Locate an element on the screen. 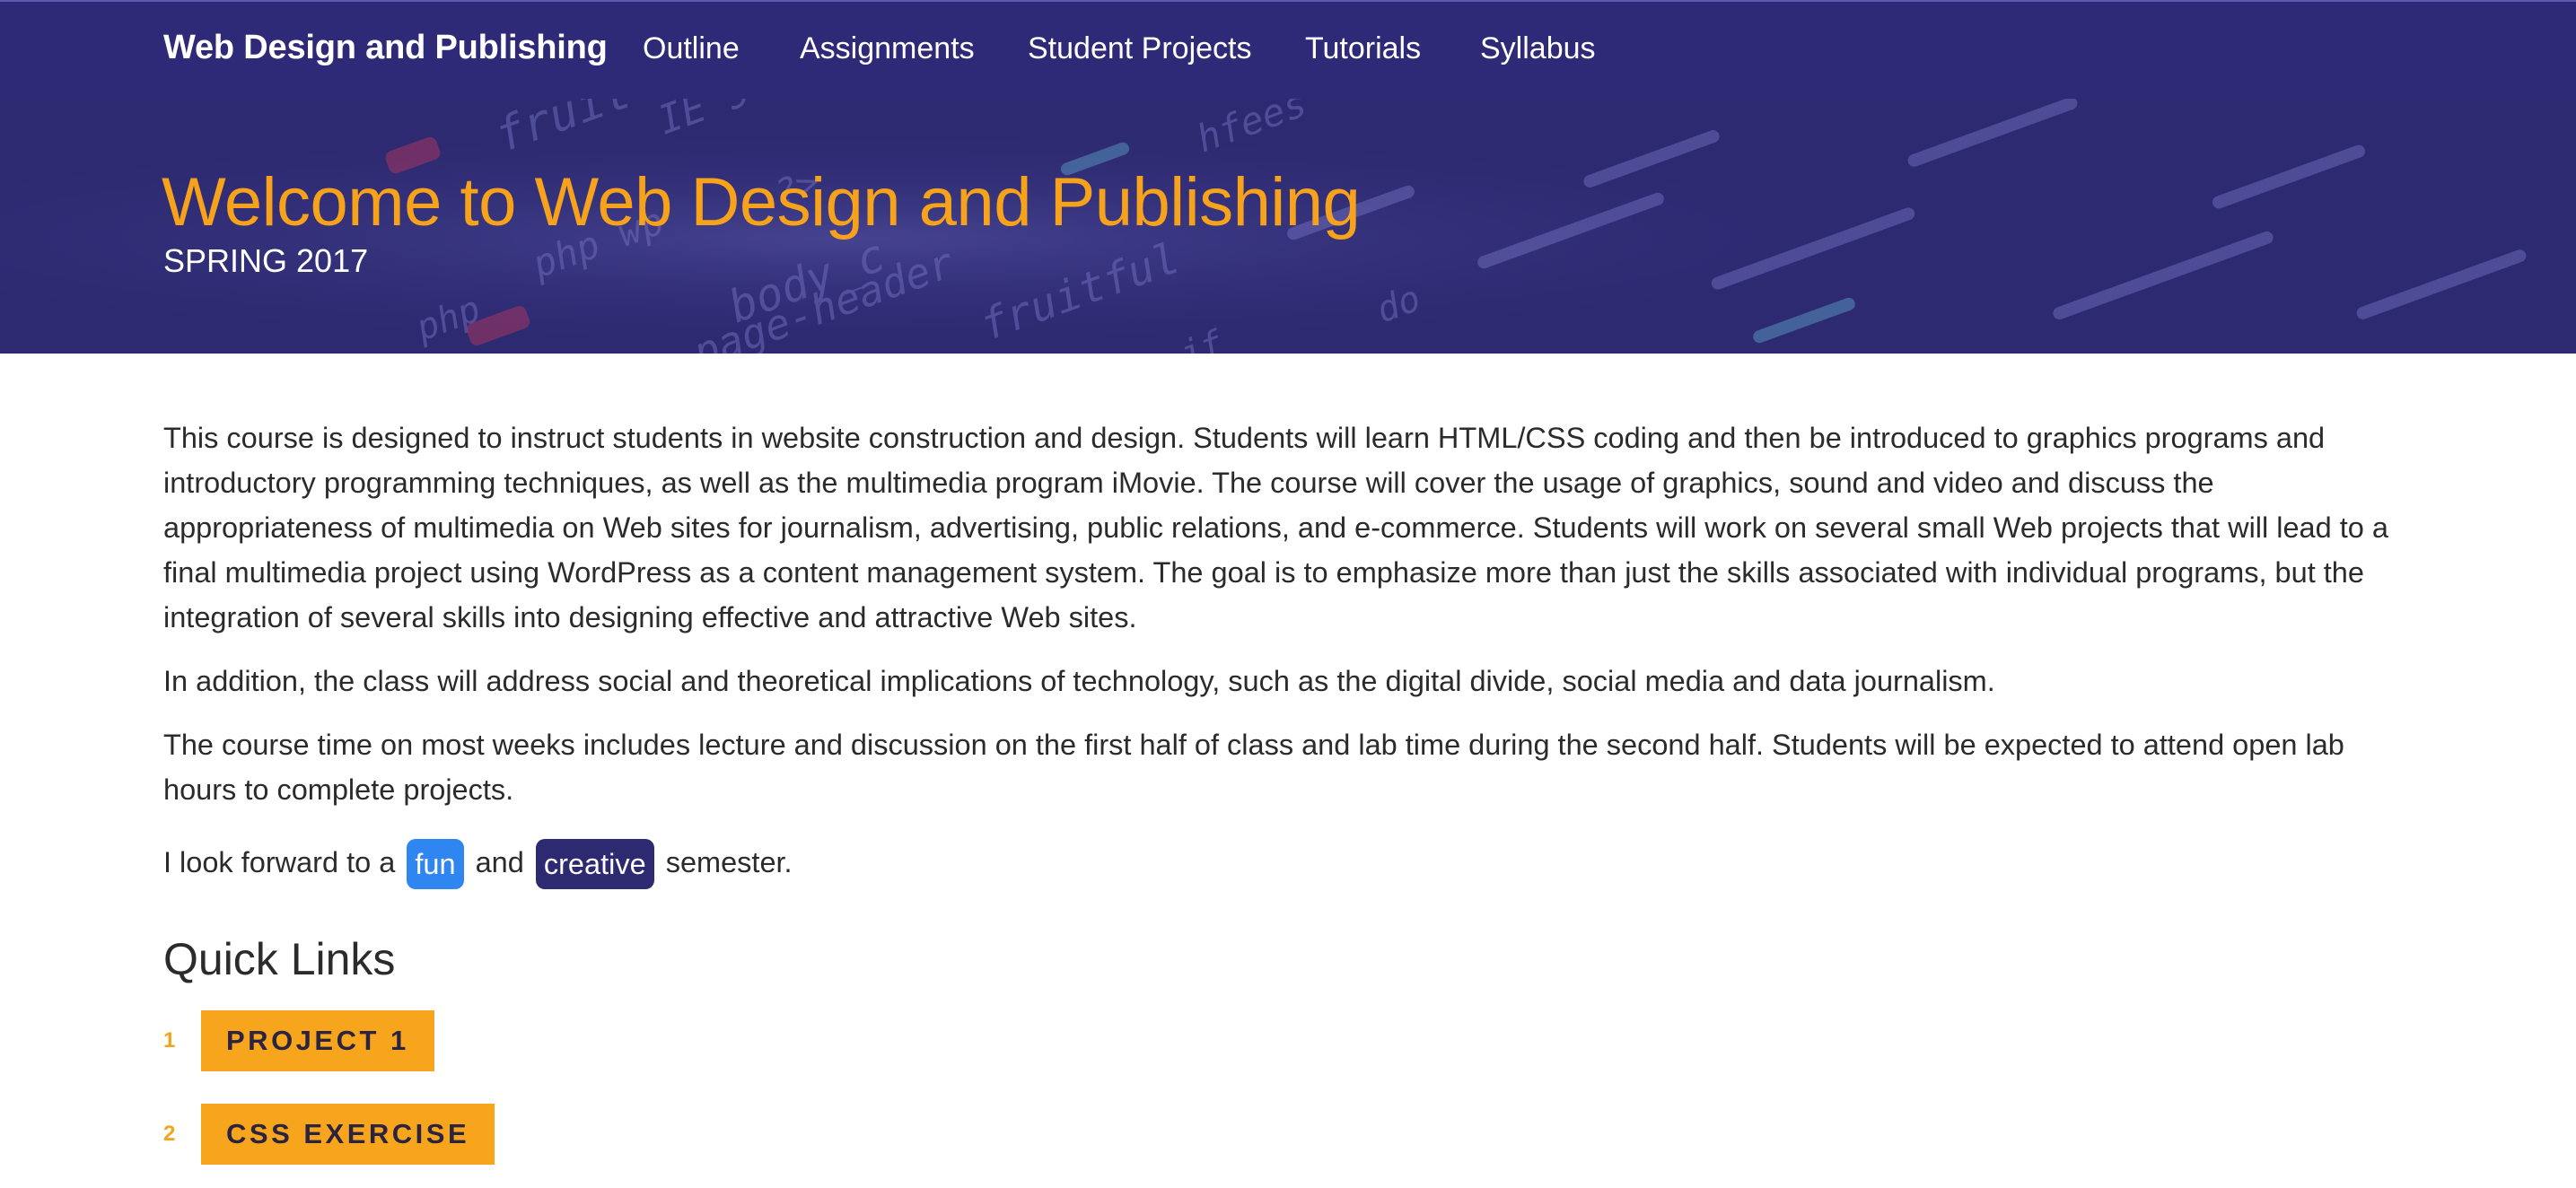 This screenshot has width=2576, height=1188. quick-link-number: 2 is located at coordinates (169, 1134).